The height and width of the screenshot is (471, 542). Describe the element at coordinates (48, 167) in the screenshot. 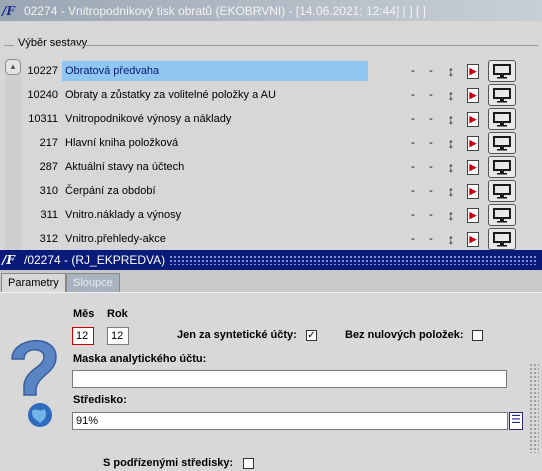

I see `report-code: 287` at that location.